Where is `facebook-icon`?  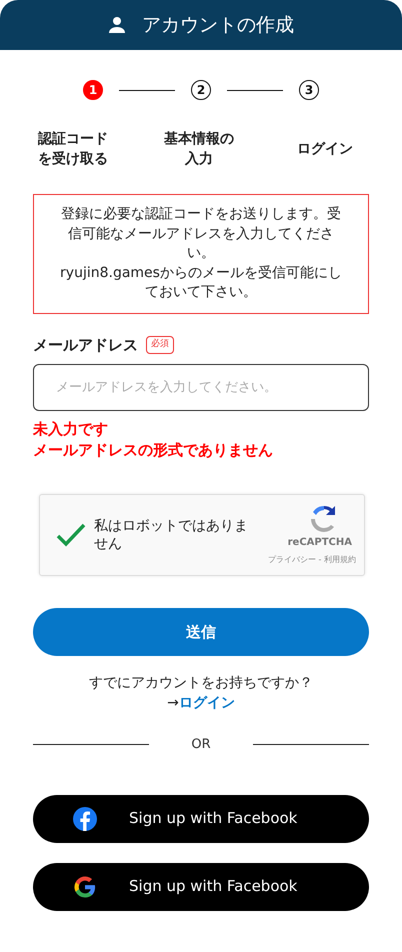 facebook-icon is located at coordinates (85, 818).